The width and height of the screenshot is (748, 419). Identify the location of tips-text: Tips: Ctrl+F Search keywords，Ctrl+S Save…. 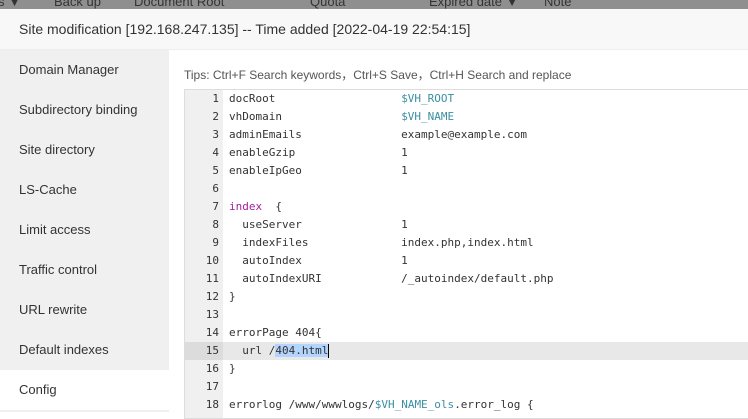
(378, 75).